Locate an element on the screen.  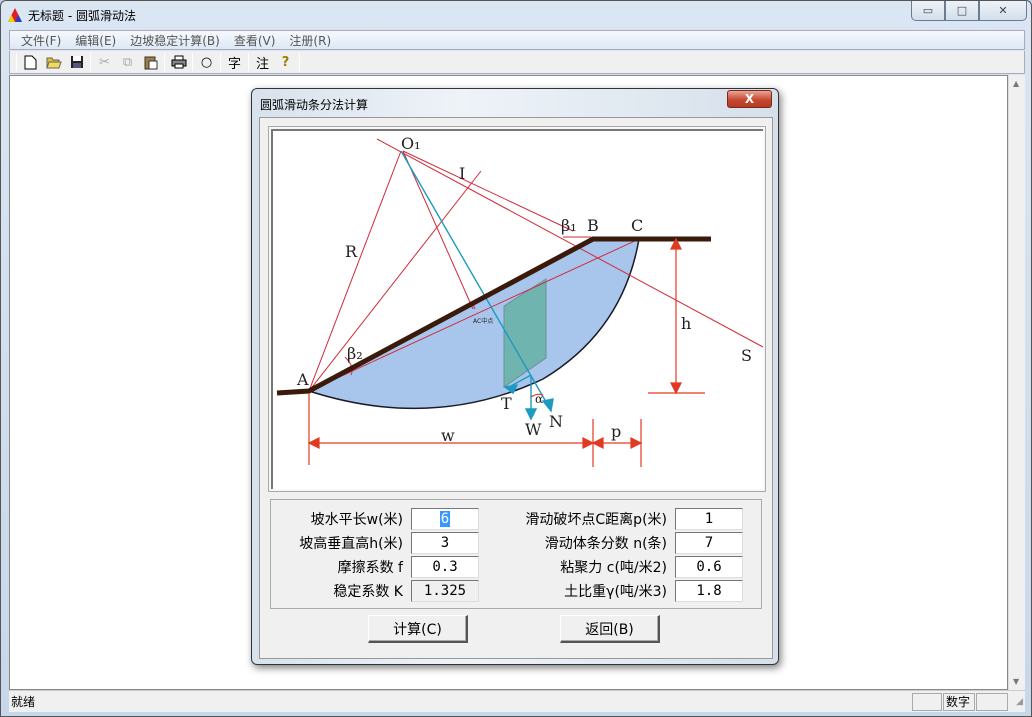
label-p: p is located at coordinates (616, 431).